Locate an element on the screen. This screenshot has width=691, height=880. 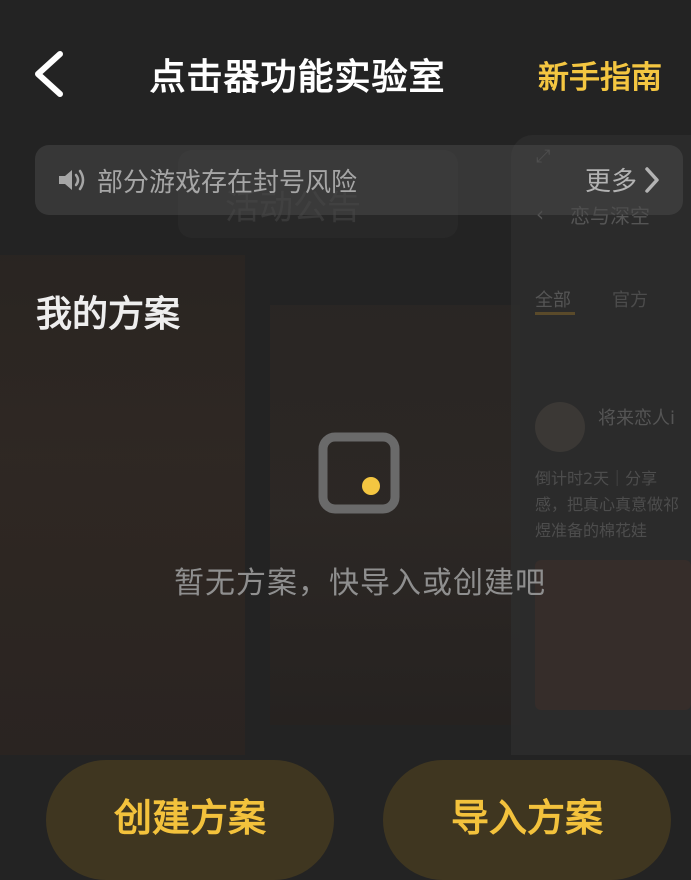
background-tab-official: 官方 is located at coordinates (630, 300).